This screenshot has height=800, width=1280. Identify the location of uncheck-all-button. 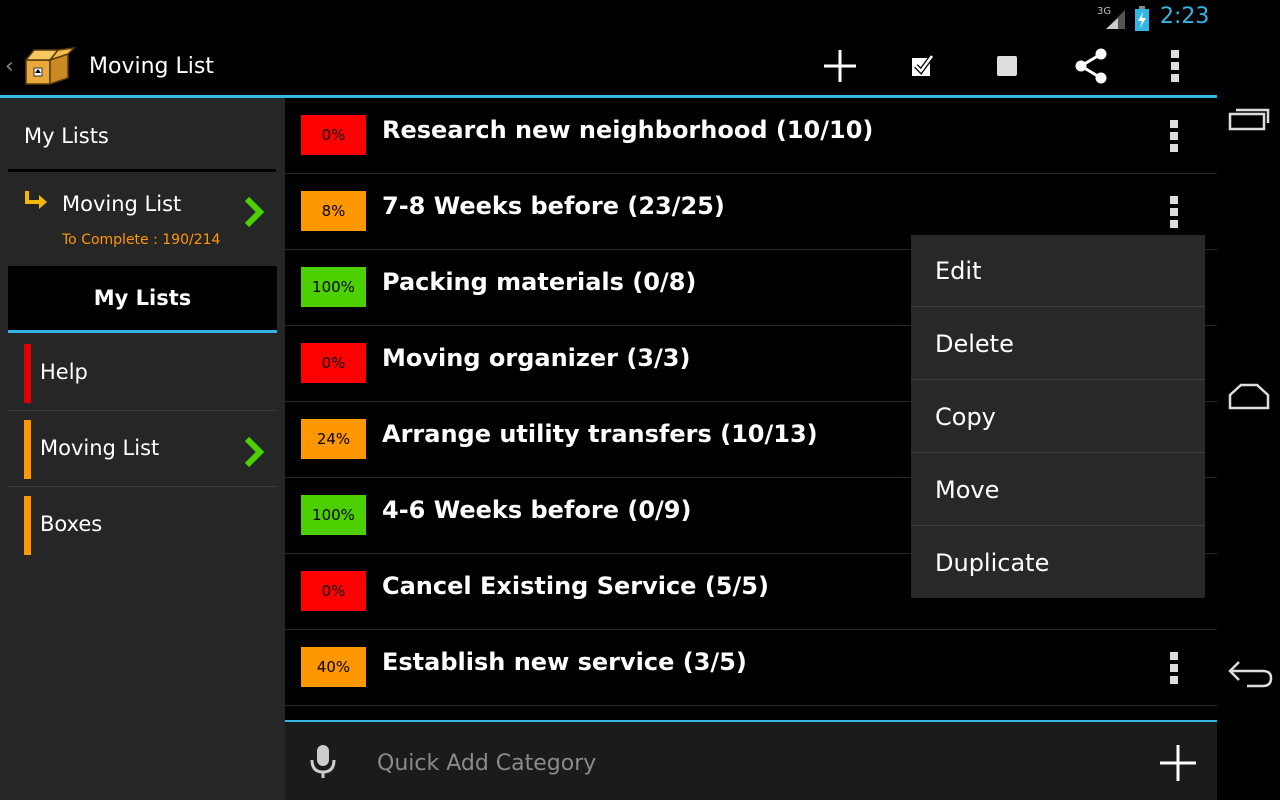
(1007, 68).